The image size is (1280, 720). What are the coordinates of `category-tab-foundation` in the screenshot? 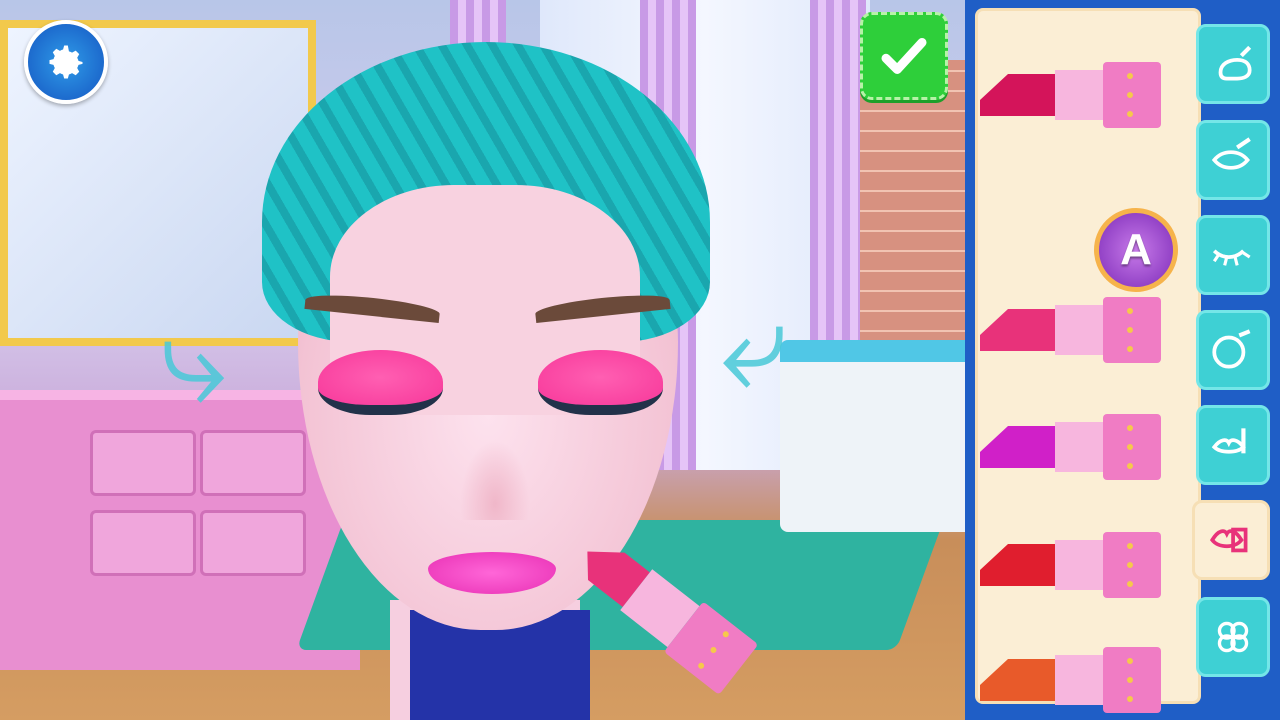 It's located at (1233, 64).